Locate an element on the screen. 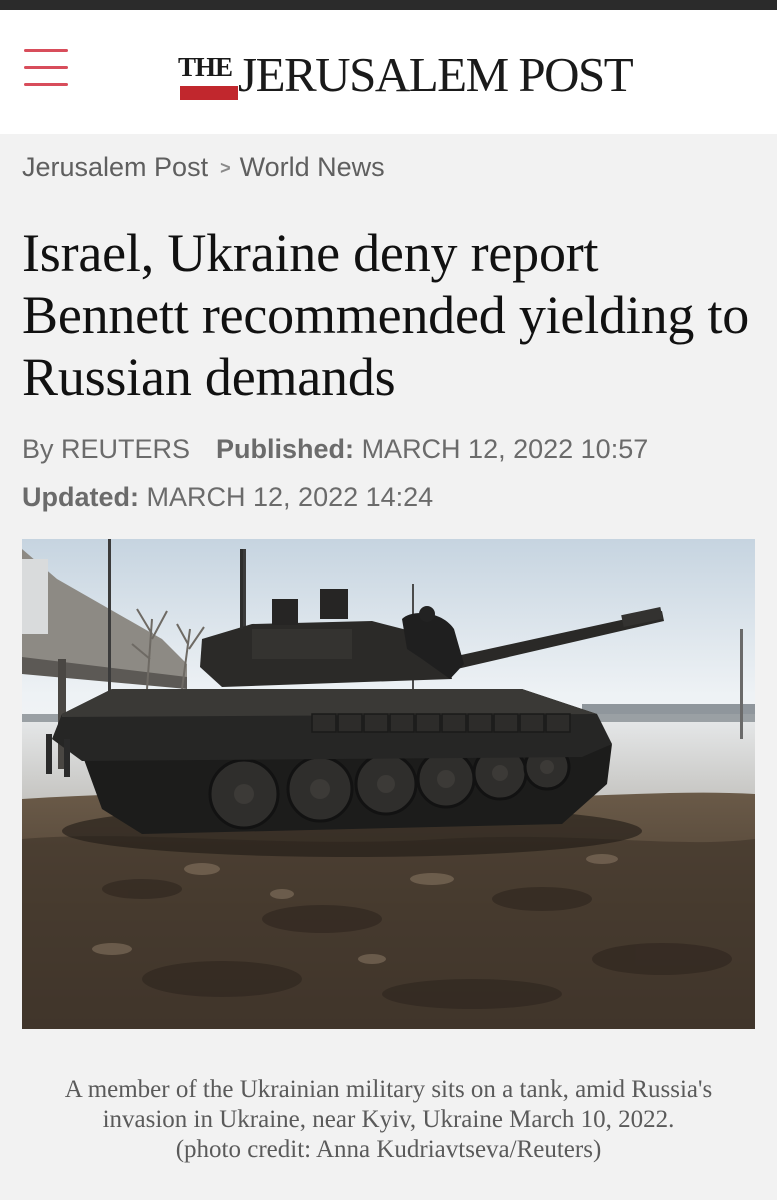  breadcrumb-home-link: Jerusalem Post is located at coordinates (115, 167).